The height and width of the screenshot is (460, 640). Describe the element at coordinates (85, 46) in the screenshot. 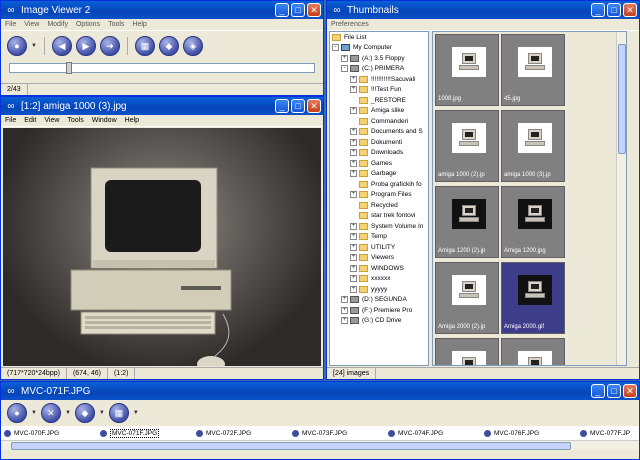

I see `play-icon: ▶` at that location.